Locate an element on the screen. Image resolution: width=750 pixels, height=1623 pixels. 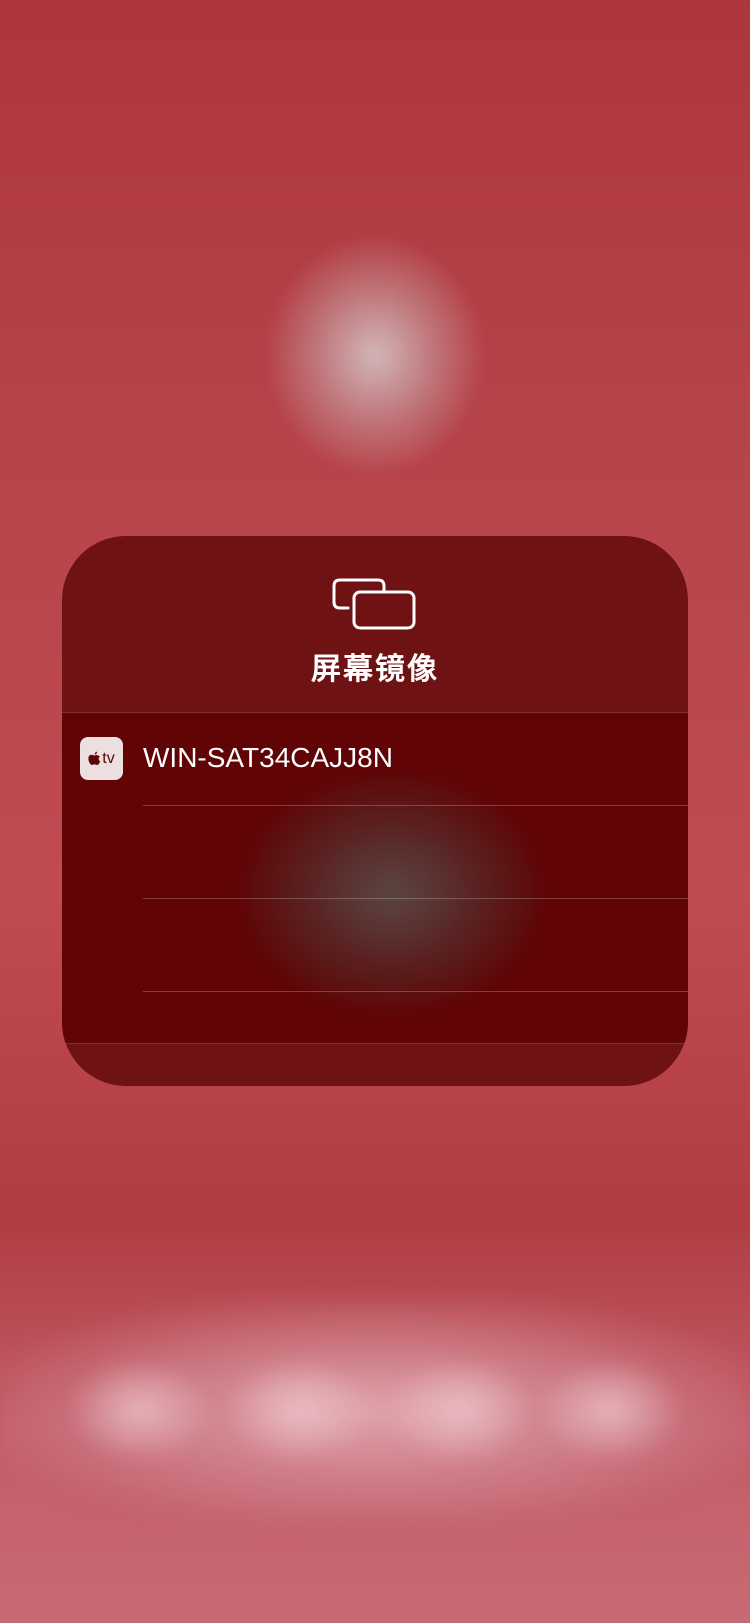
device-name: WIN-SAT34CAJJ8N is located at coordinates (268, 757).